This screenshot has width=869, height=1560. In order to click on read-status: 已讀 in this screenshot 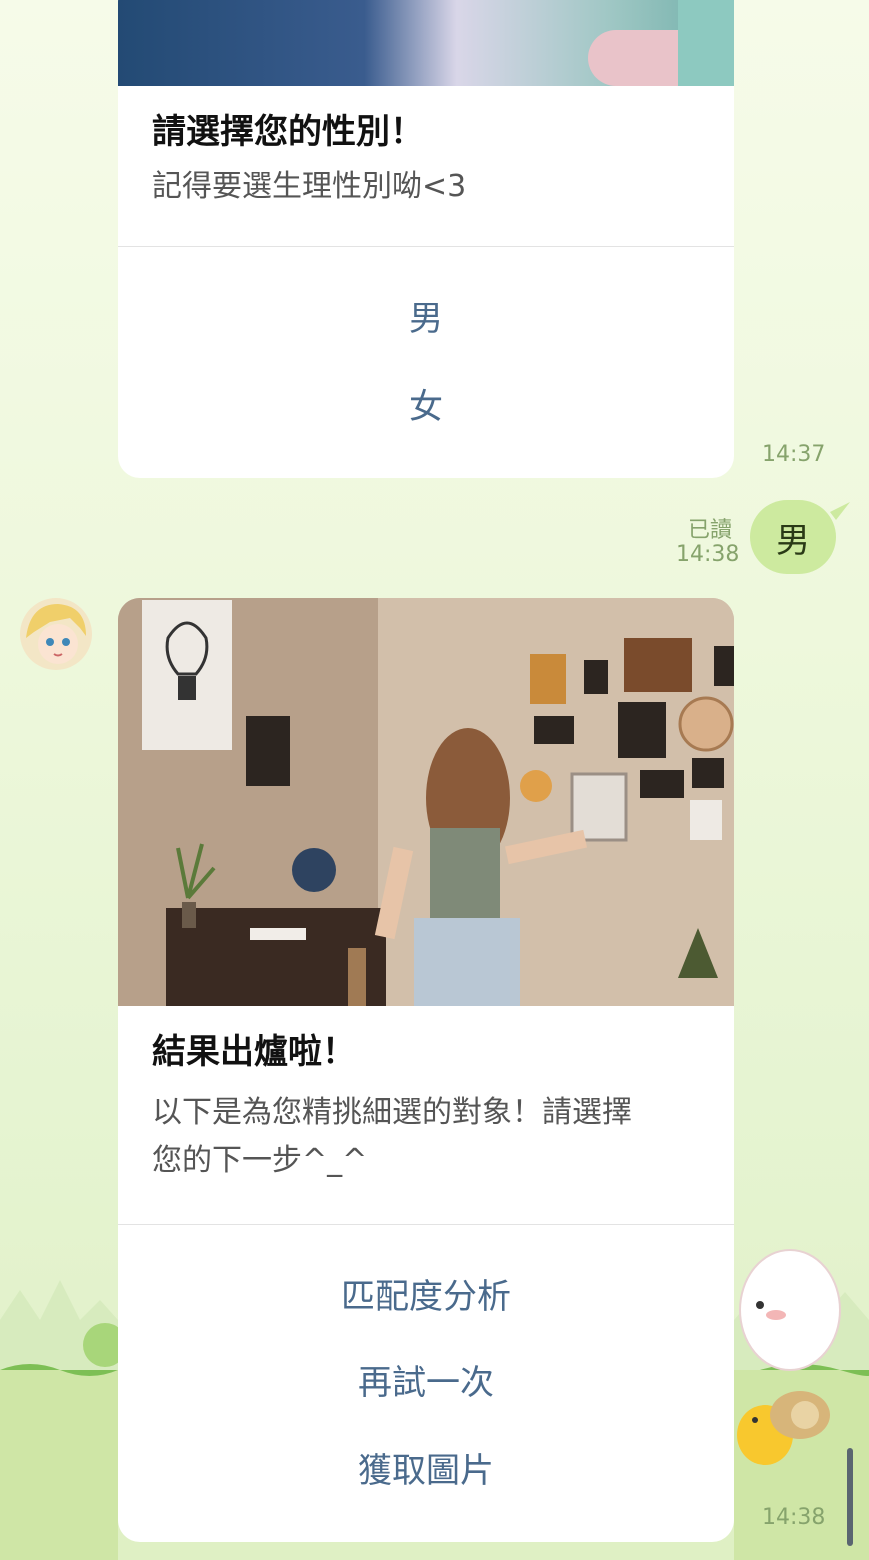, I will do `click(710, 530)`.